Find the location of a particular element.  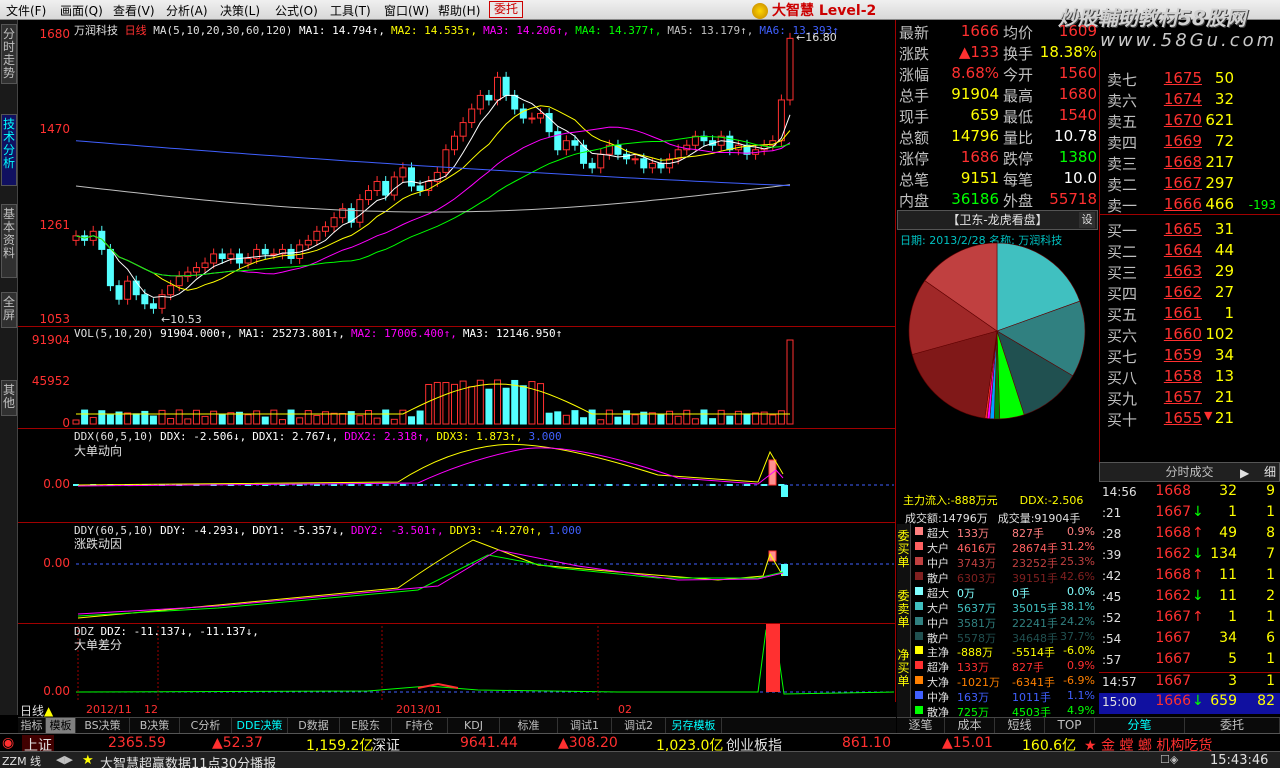

order-book-row: 买八 1658 13 is located at coordinates (1190, 377).